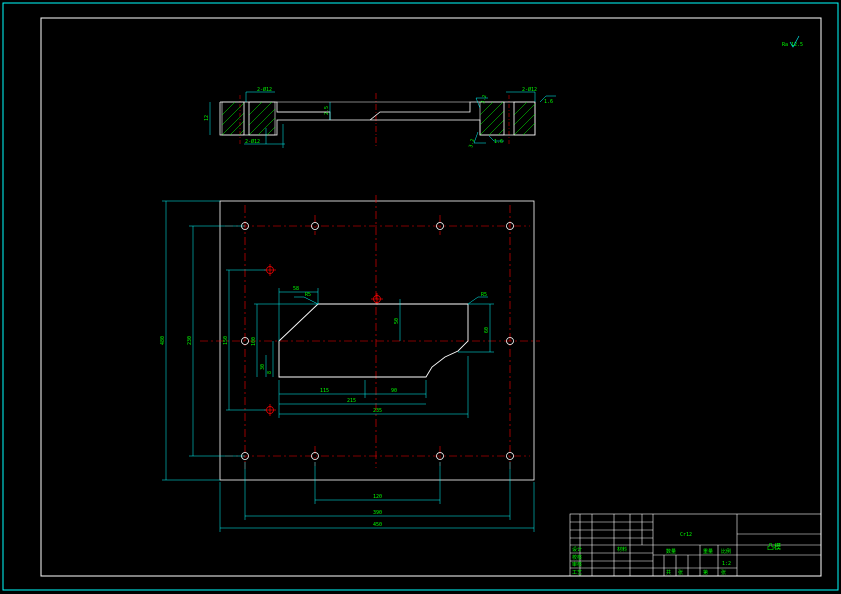 This screenshot has width=841, height=594. What do you see at coordinates (622, 549) in the screenshot?
I see `title-material-label: 材料` at bounding box center [622, 549].